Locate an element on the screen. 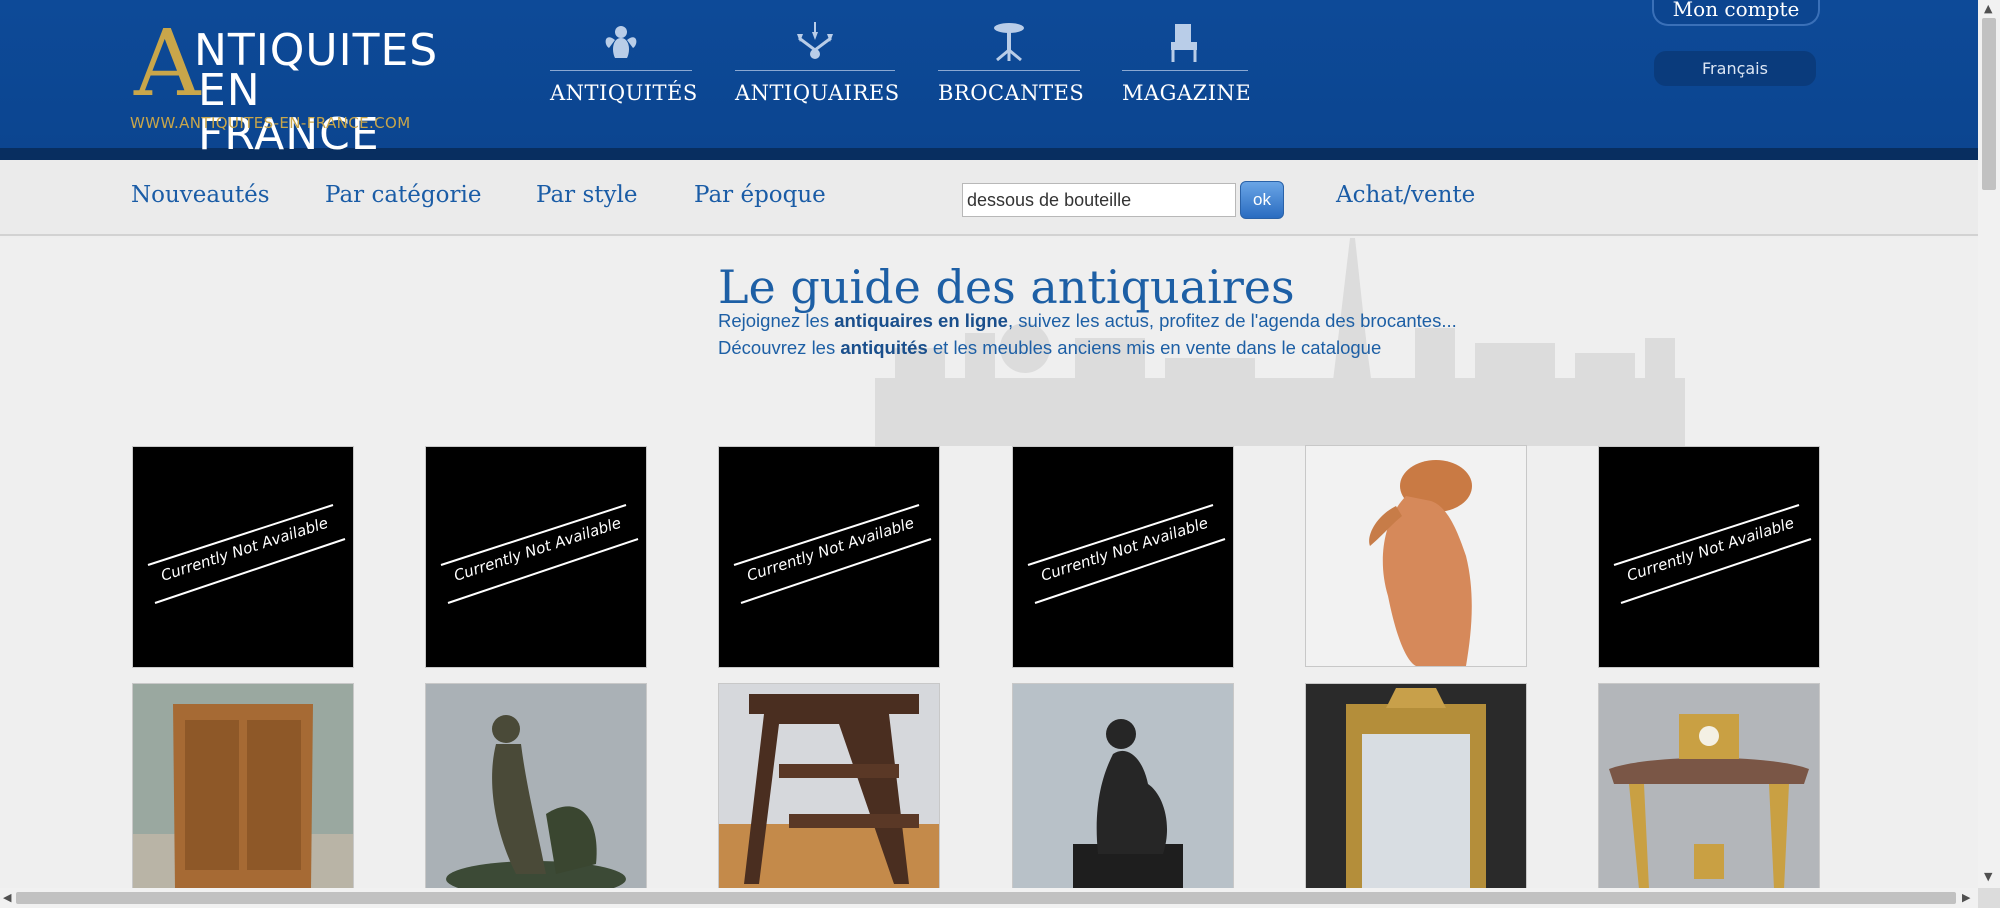  vertical-scroll-thumb is located at coordinates (1989, 104).